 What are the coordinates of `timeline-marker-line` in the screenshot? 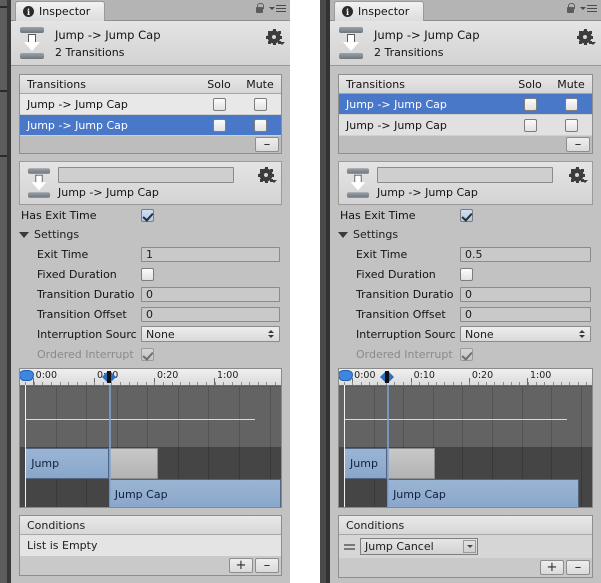 It's located at (388, 446).